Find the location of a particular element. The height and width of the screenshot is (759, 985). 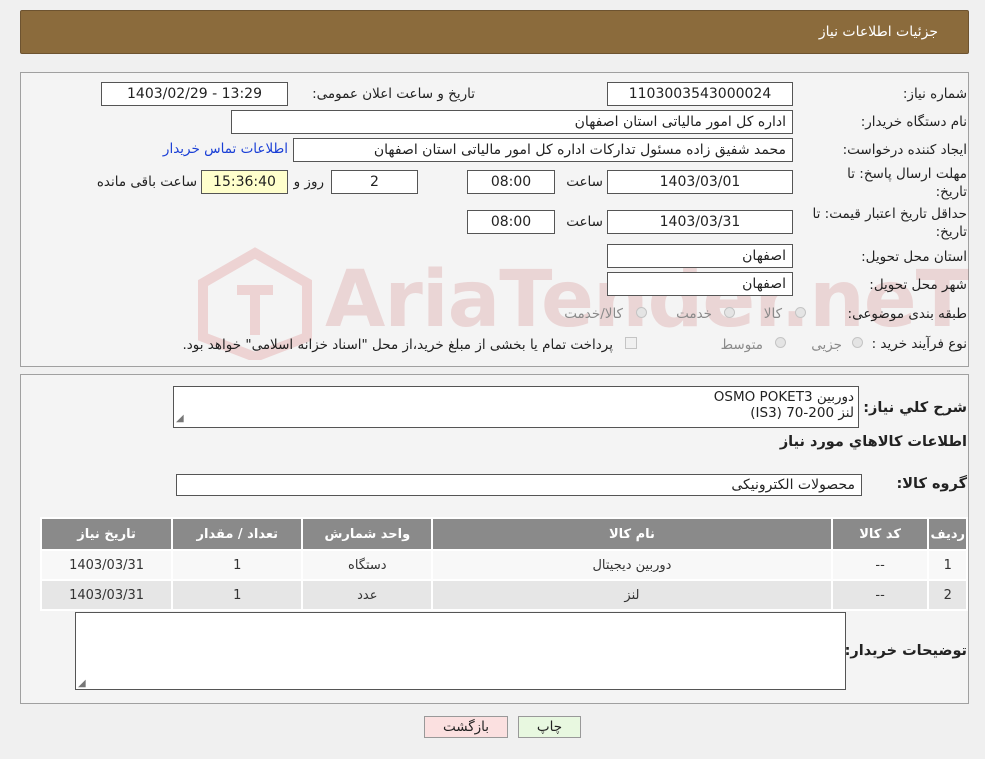

category-option-goods: کالا is located at coordinates (772, 314).